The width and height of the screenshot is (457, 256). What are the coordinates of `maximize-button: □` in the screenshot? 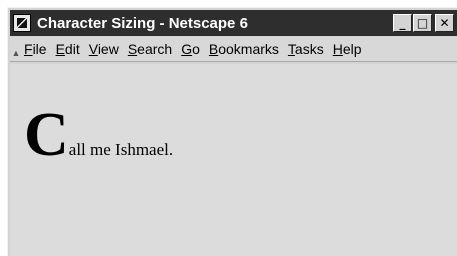 It's located at (422, 23).